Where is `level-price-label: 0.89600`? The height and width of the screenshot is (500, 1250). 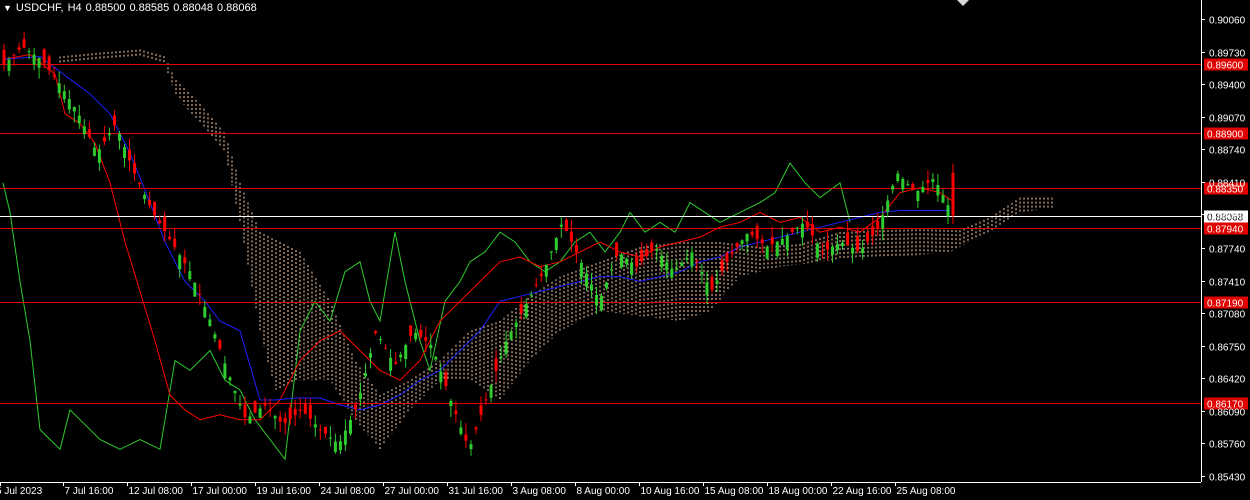
level-price-label: 0.89600 is located at coordinates (1225, 66).